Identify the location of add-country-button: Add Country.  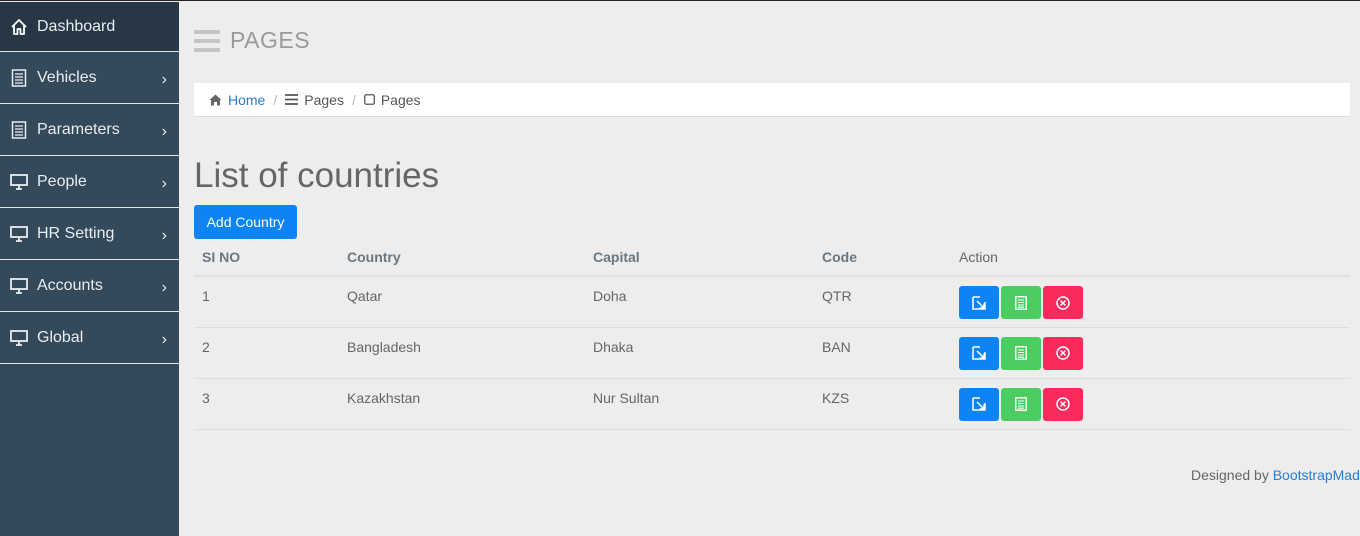
(245, 222).